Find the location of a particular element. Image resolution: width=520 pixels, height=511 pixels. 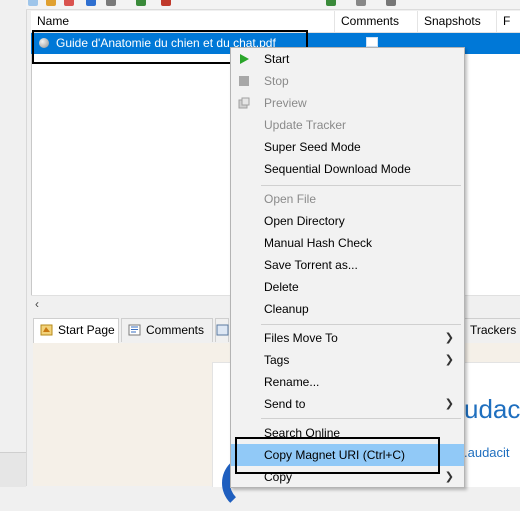

comments-icon is located at coordinates (134, 330).